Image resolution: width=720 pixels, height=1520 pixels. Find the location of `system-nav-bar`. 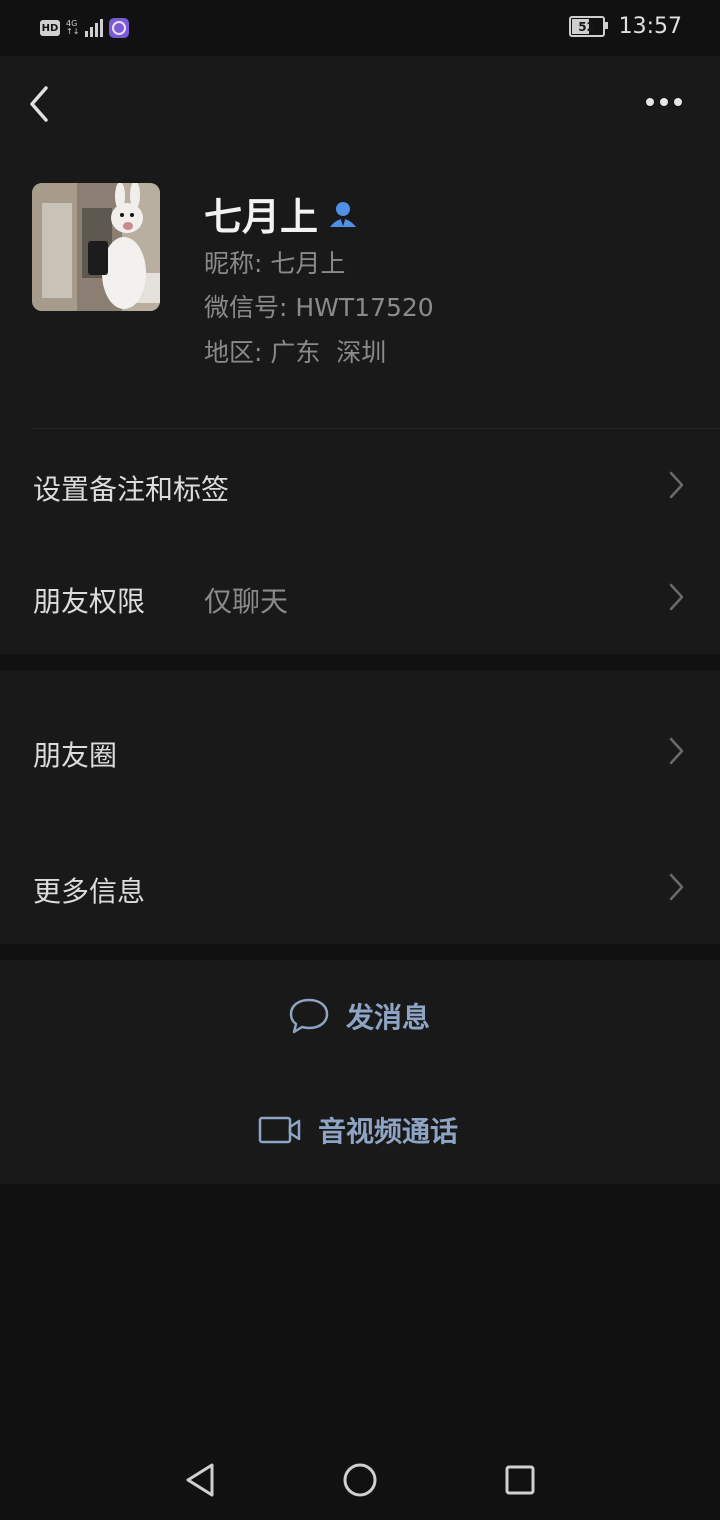

system-nav-bar is located at coordinates (360, 1480).